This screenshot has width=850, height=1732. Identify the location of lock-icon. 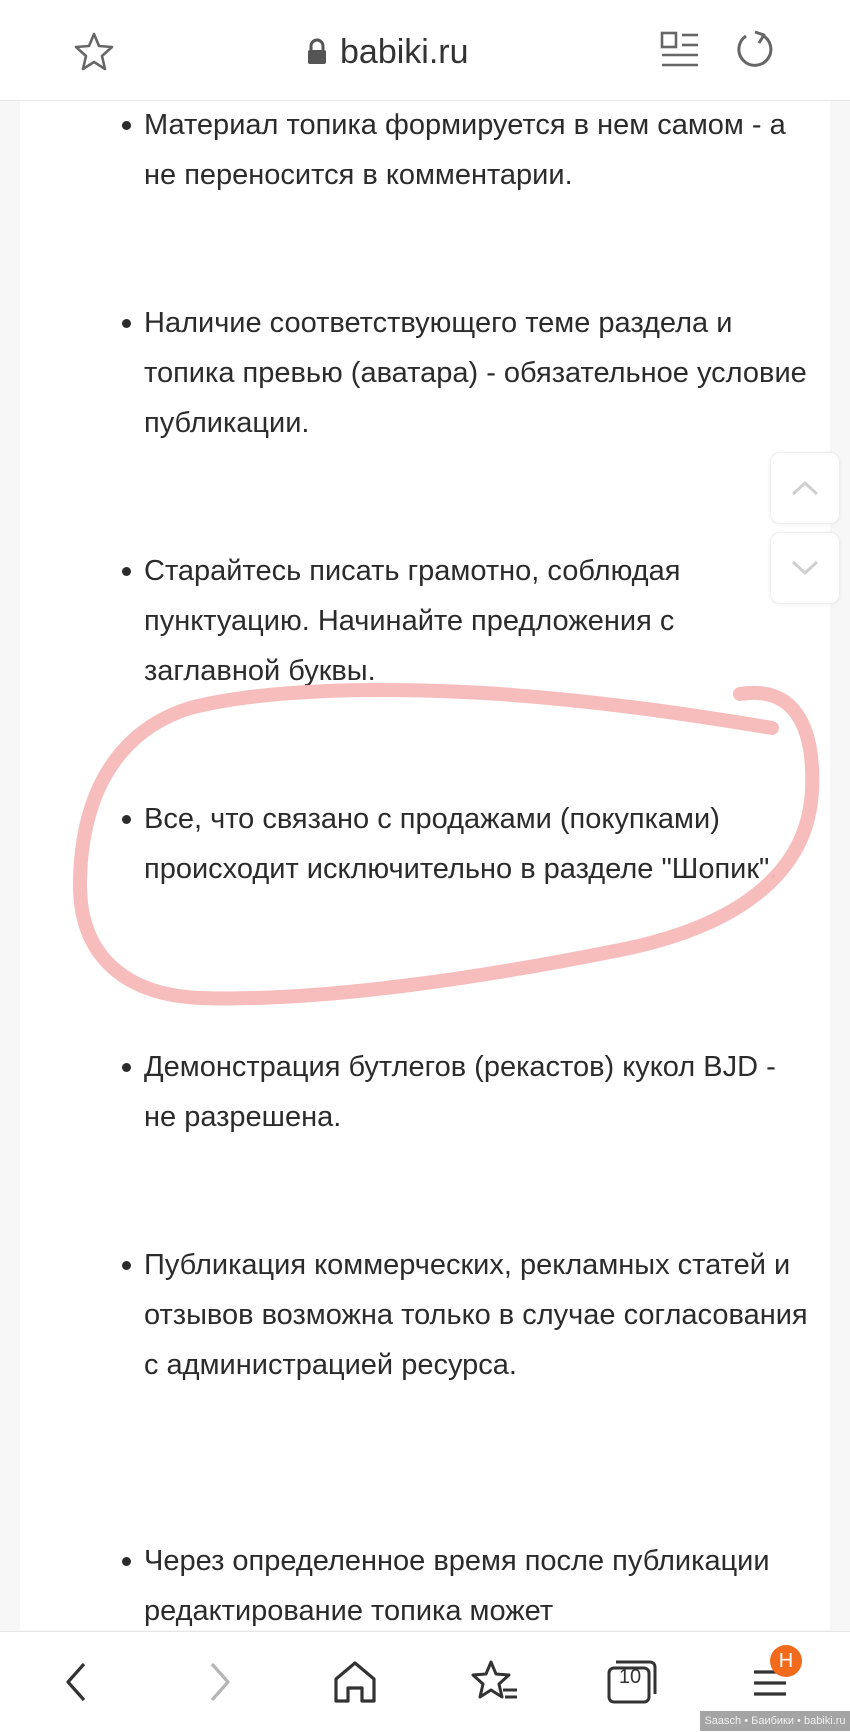
(317, 51).